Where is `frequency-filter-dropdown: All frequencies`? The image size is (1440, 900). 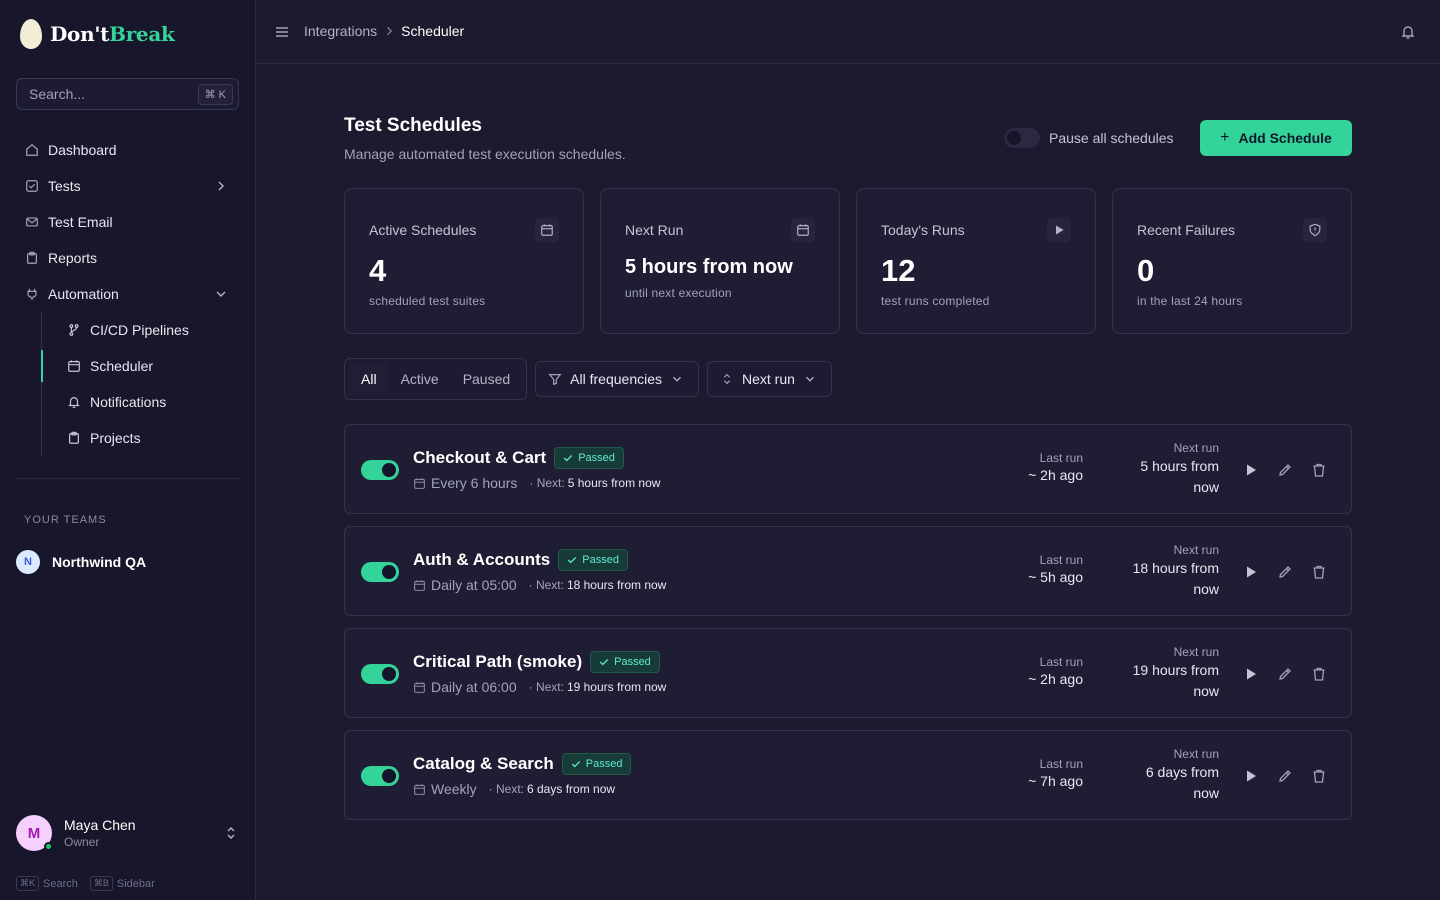 frequency-filter-dropdown: All frequencies is located at coordinates (617, 379).